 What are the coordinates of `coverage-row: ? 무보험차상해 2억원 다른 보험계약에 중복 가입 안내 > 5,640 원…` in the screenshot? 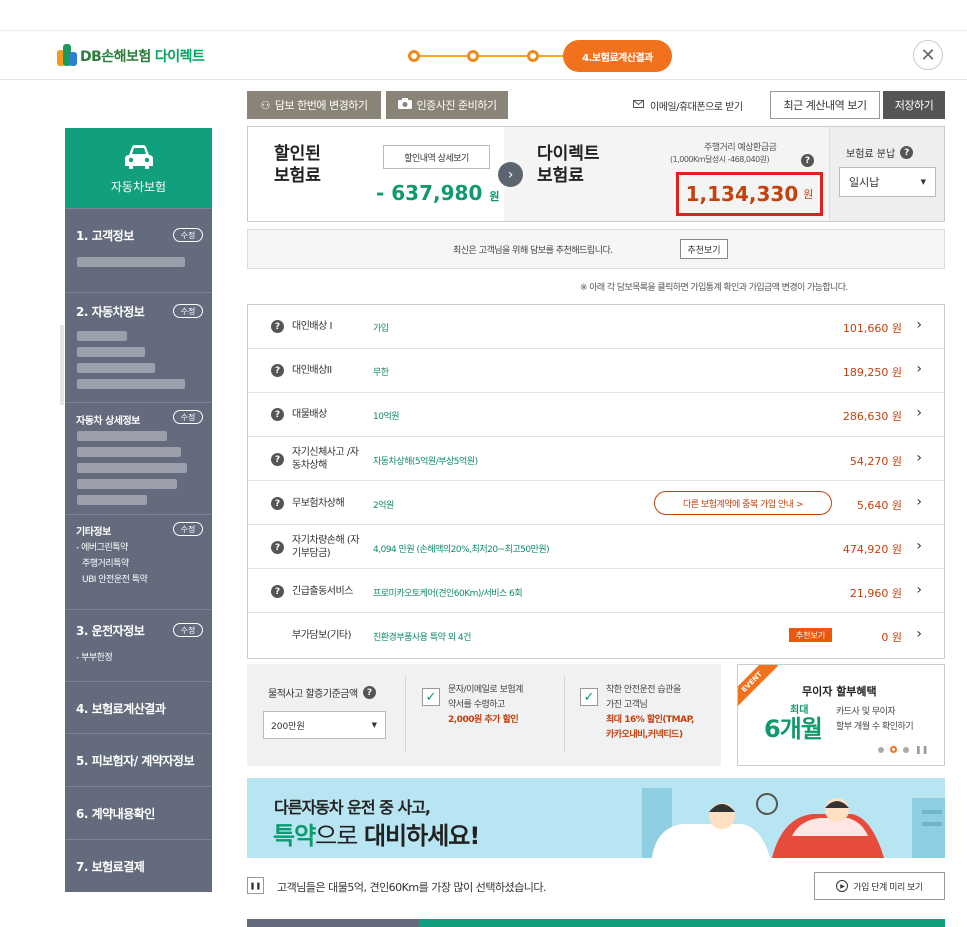 It's located at (596, 503).